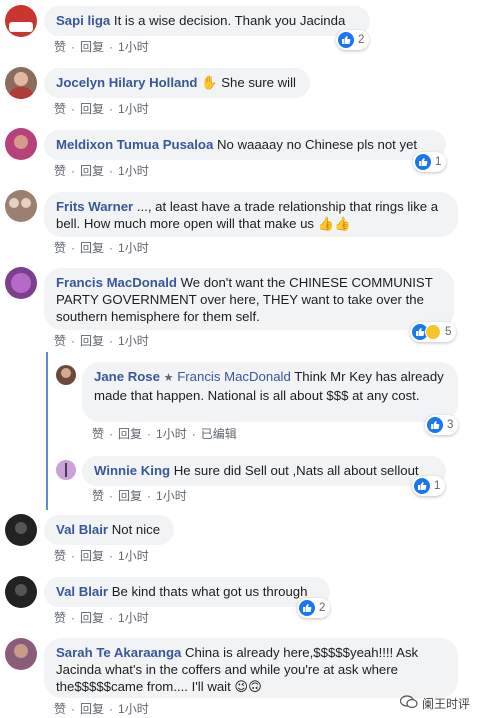 This screenshot has height=718, width=480. I want to click on commenter-name: Jocelyn Hilary Holland, so click(126, 82).